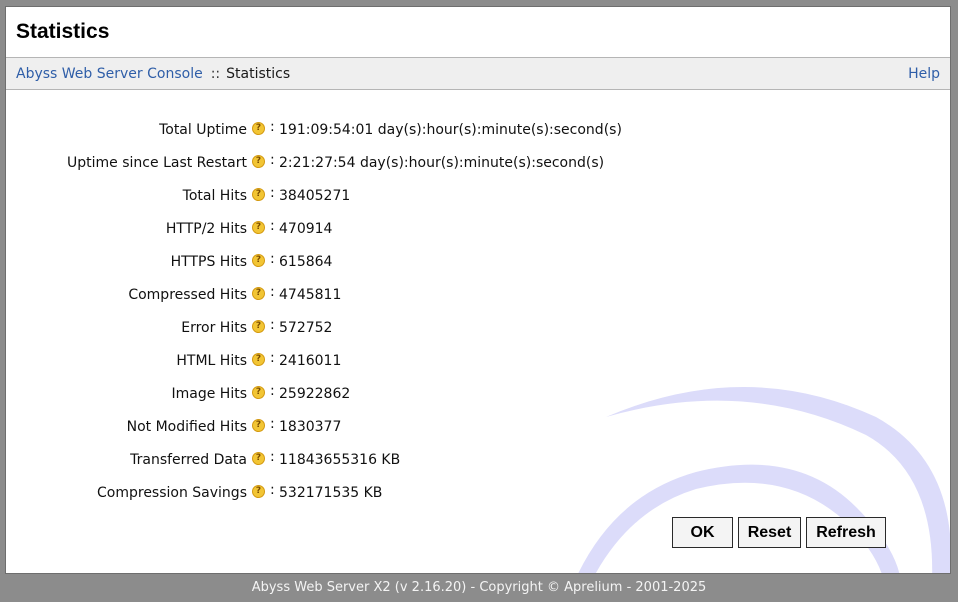  I want to click on stat-label: HTML Hits, so click(211, 361).